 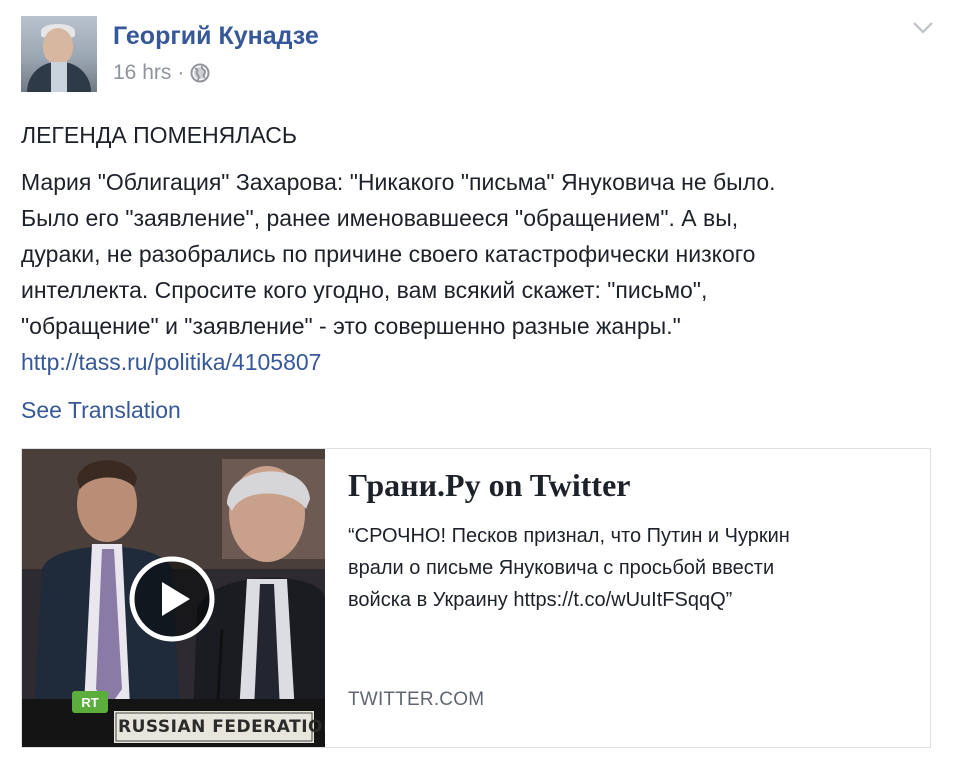 I want to click on play-icon, so click(x=172, y=599).